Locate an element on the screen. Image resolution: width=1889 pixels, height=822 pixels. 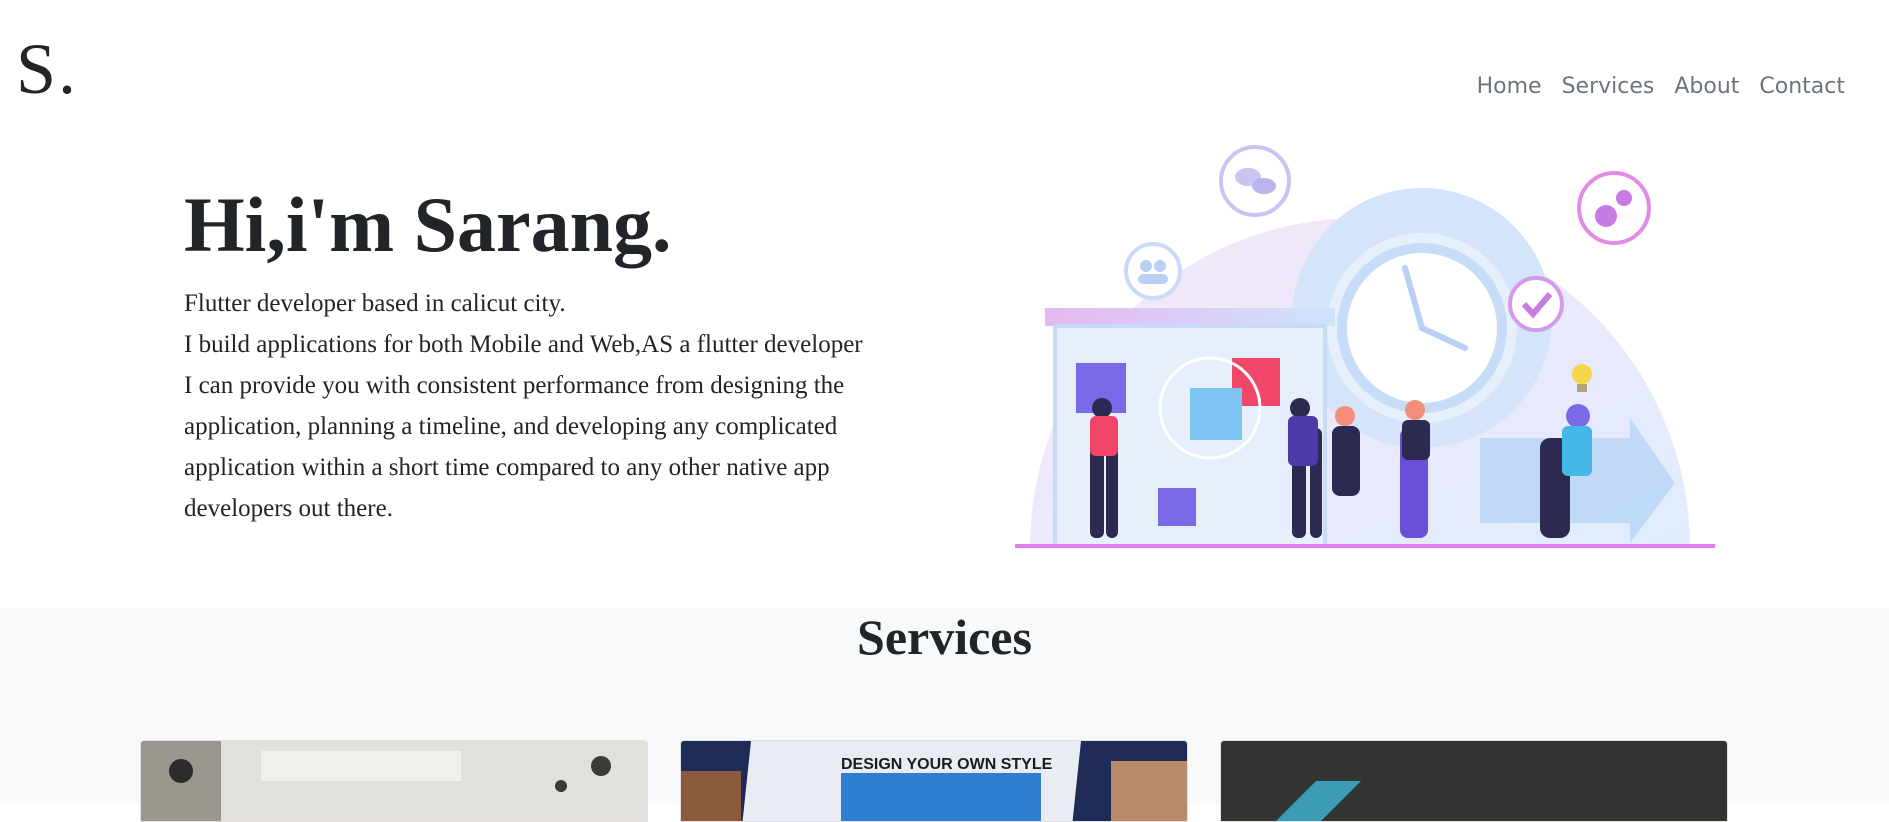
check-icon is located at coordinates (1536, 304).